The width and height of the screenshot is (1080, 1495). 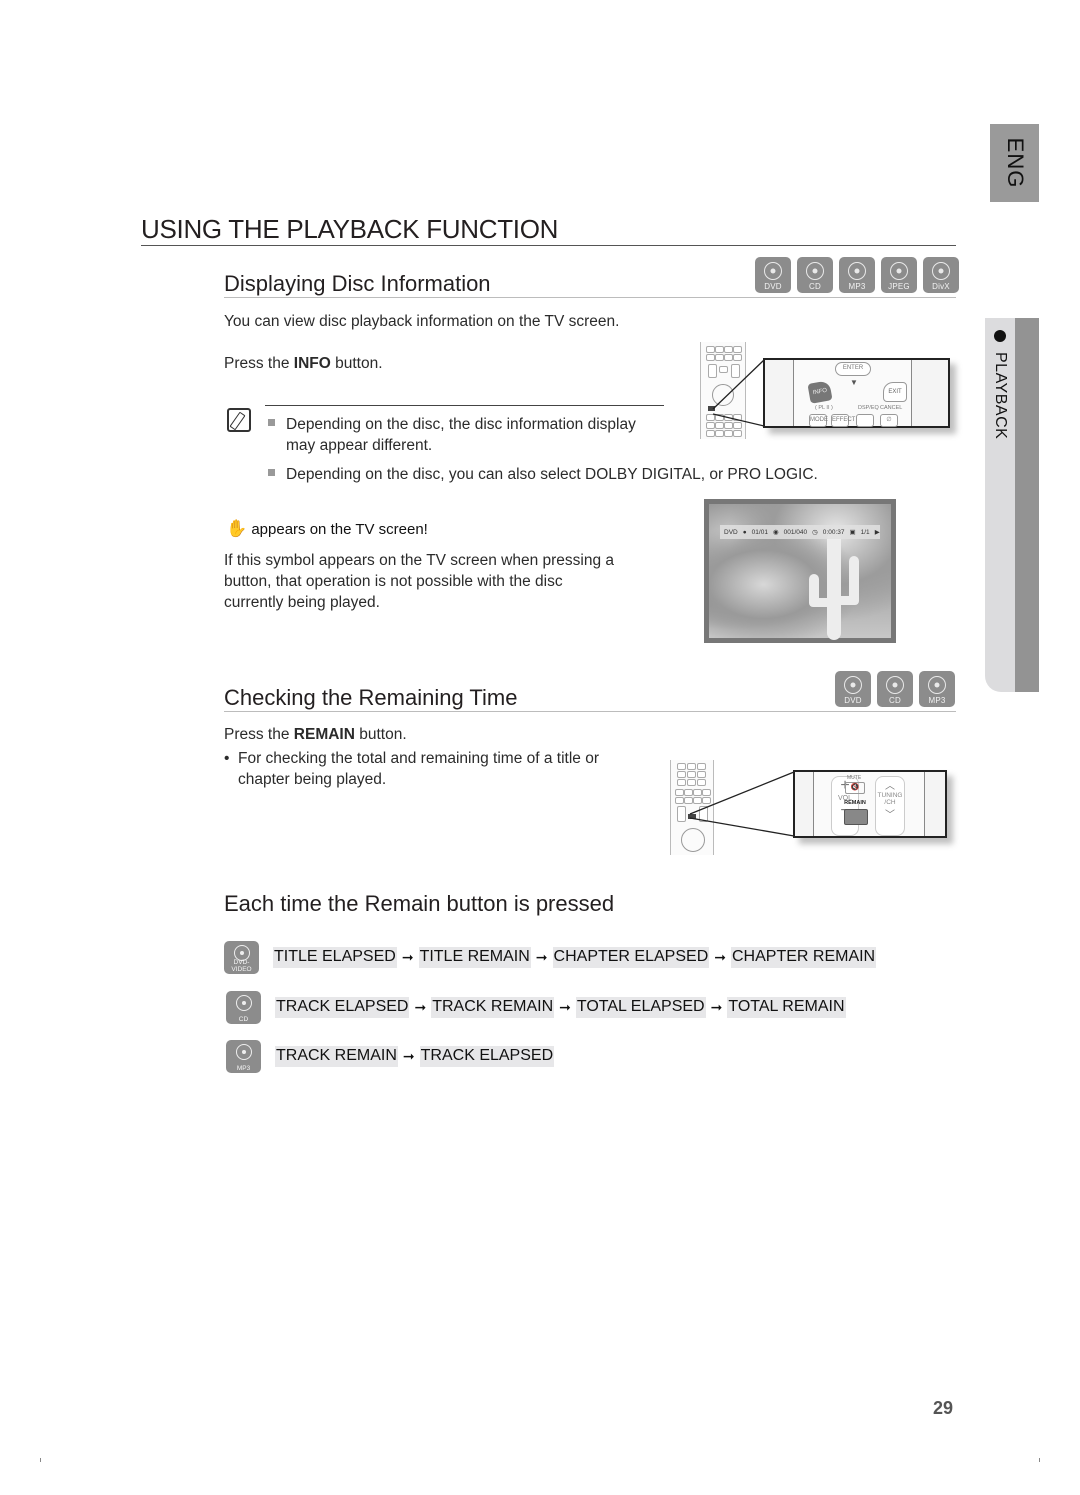 I want to click on disc-badge-divx: DivX, so click(x=941, y=275).